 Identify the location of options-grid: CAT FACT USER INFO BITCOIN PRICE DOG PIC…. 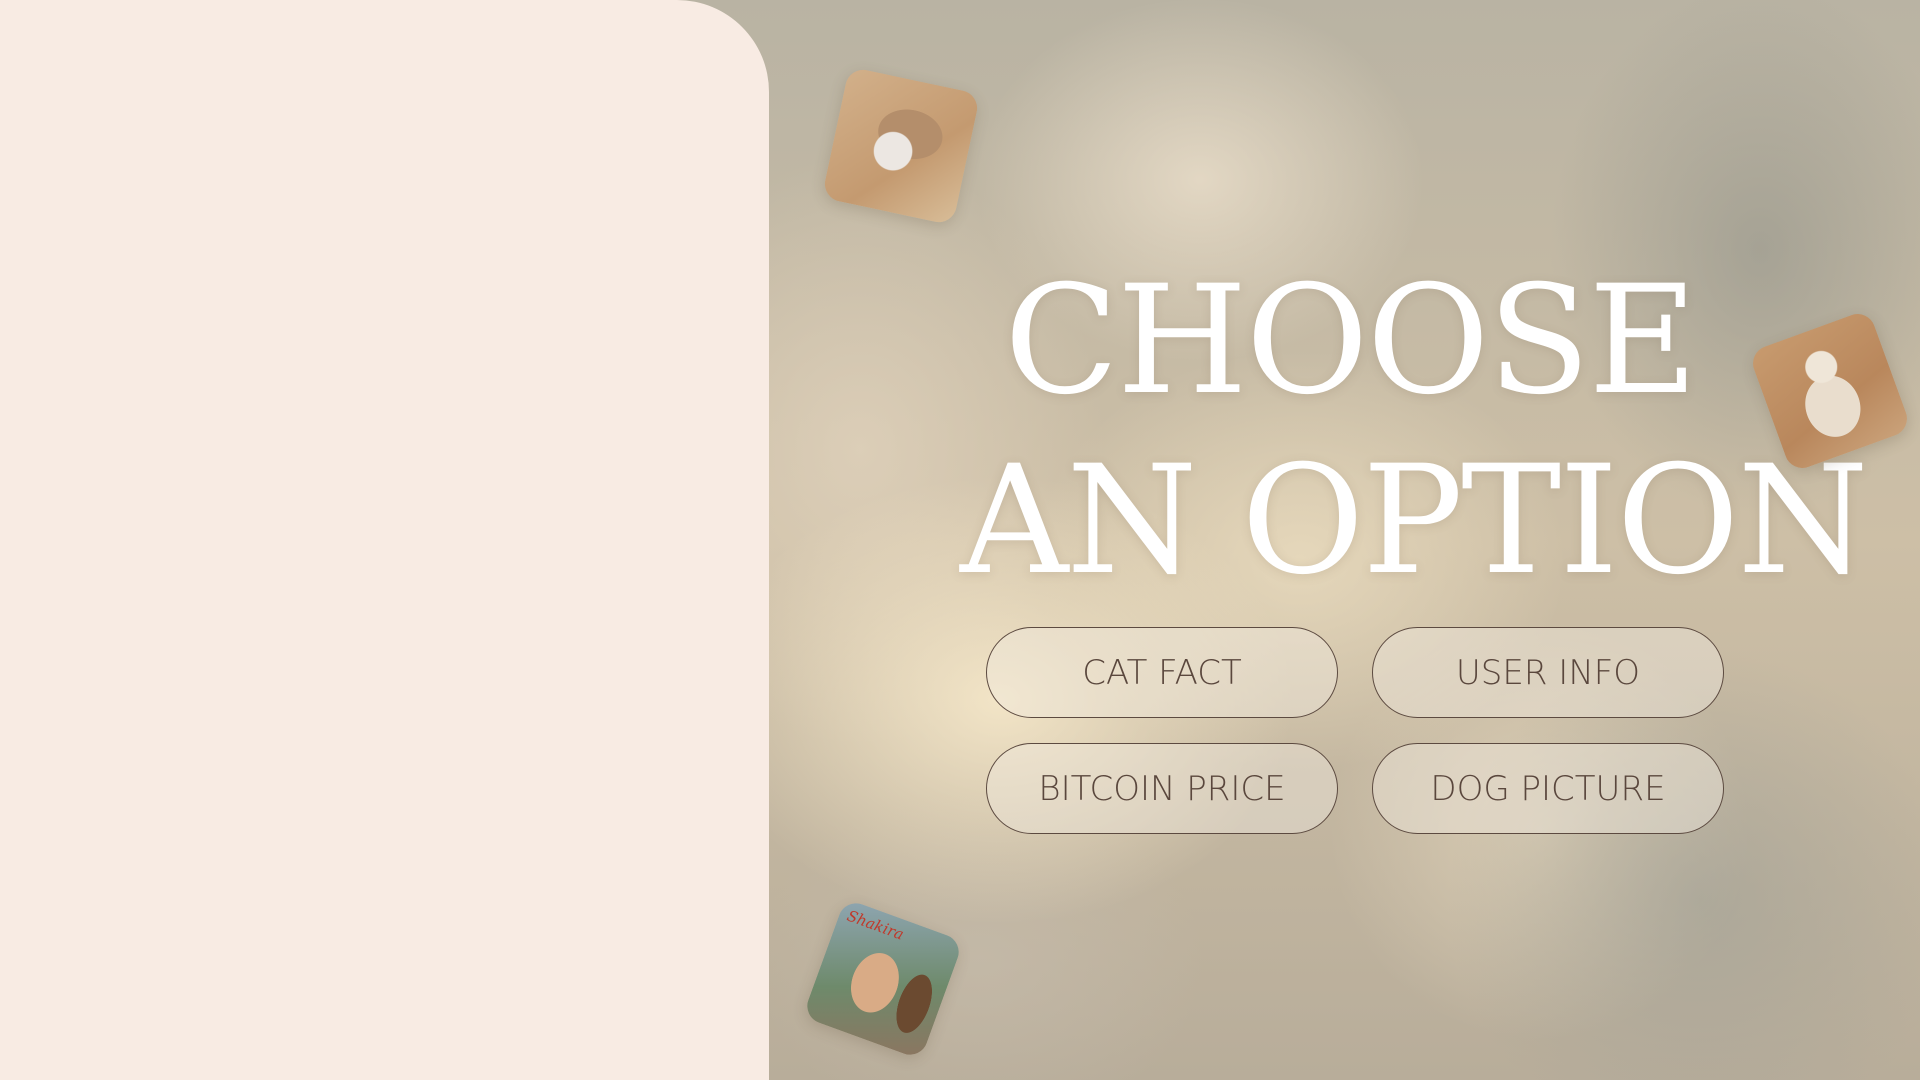
(1355, 730).